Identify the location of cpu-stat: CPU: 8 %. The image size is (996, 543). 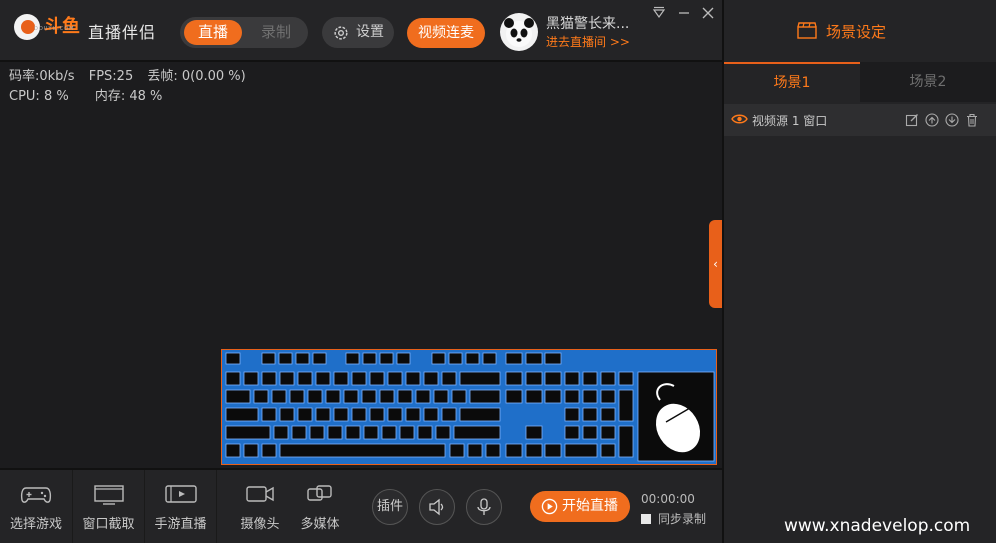
(39, 96).